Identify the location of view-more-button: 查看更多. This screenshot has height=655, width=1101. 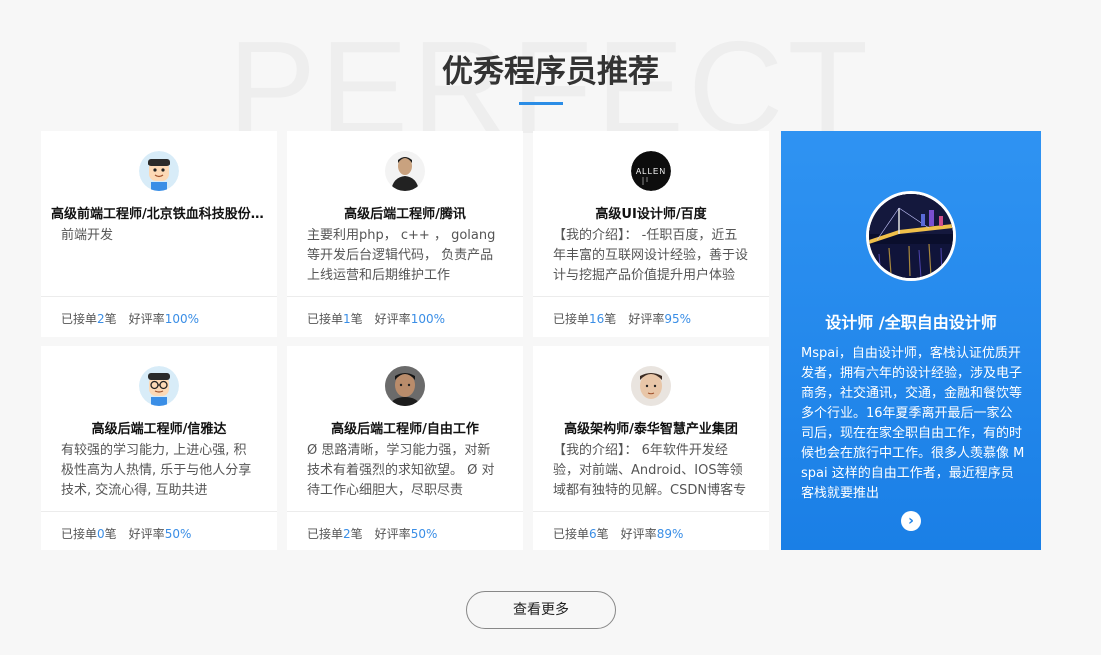
(541, 610).